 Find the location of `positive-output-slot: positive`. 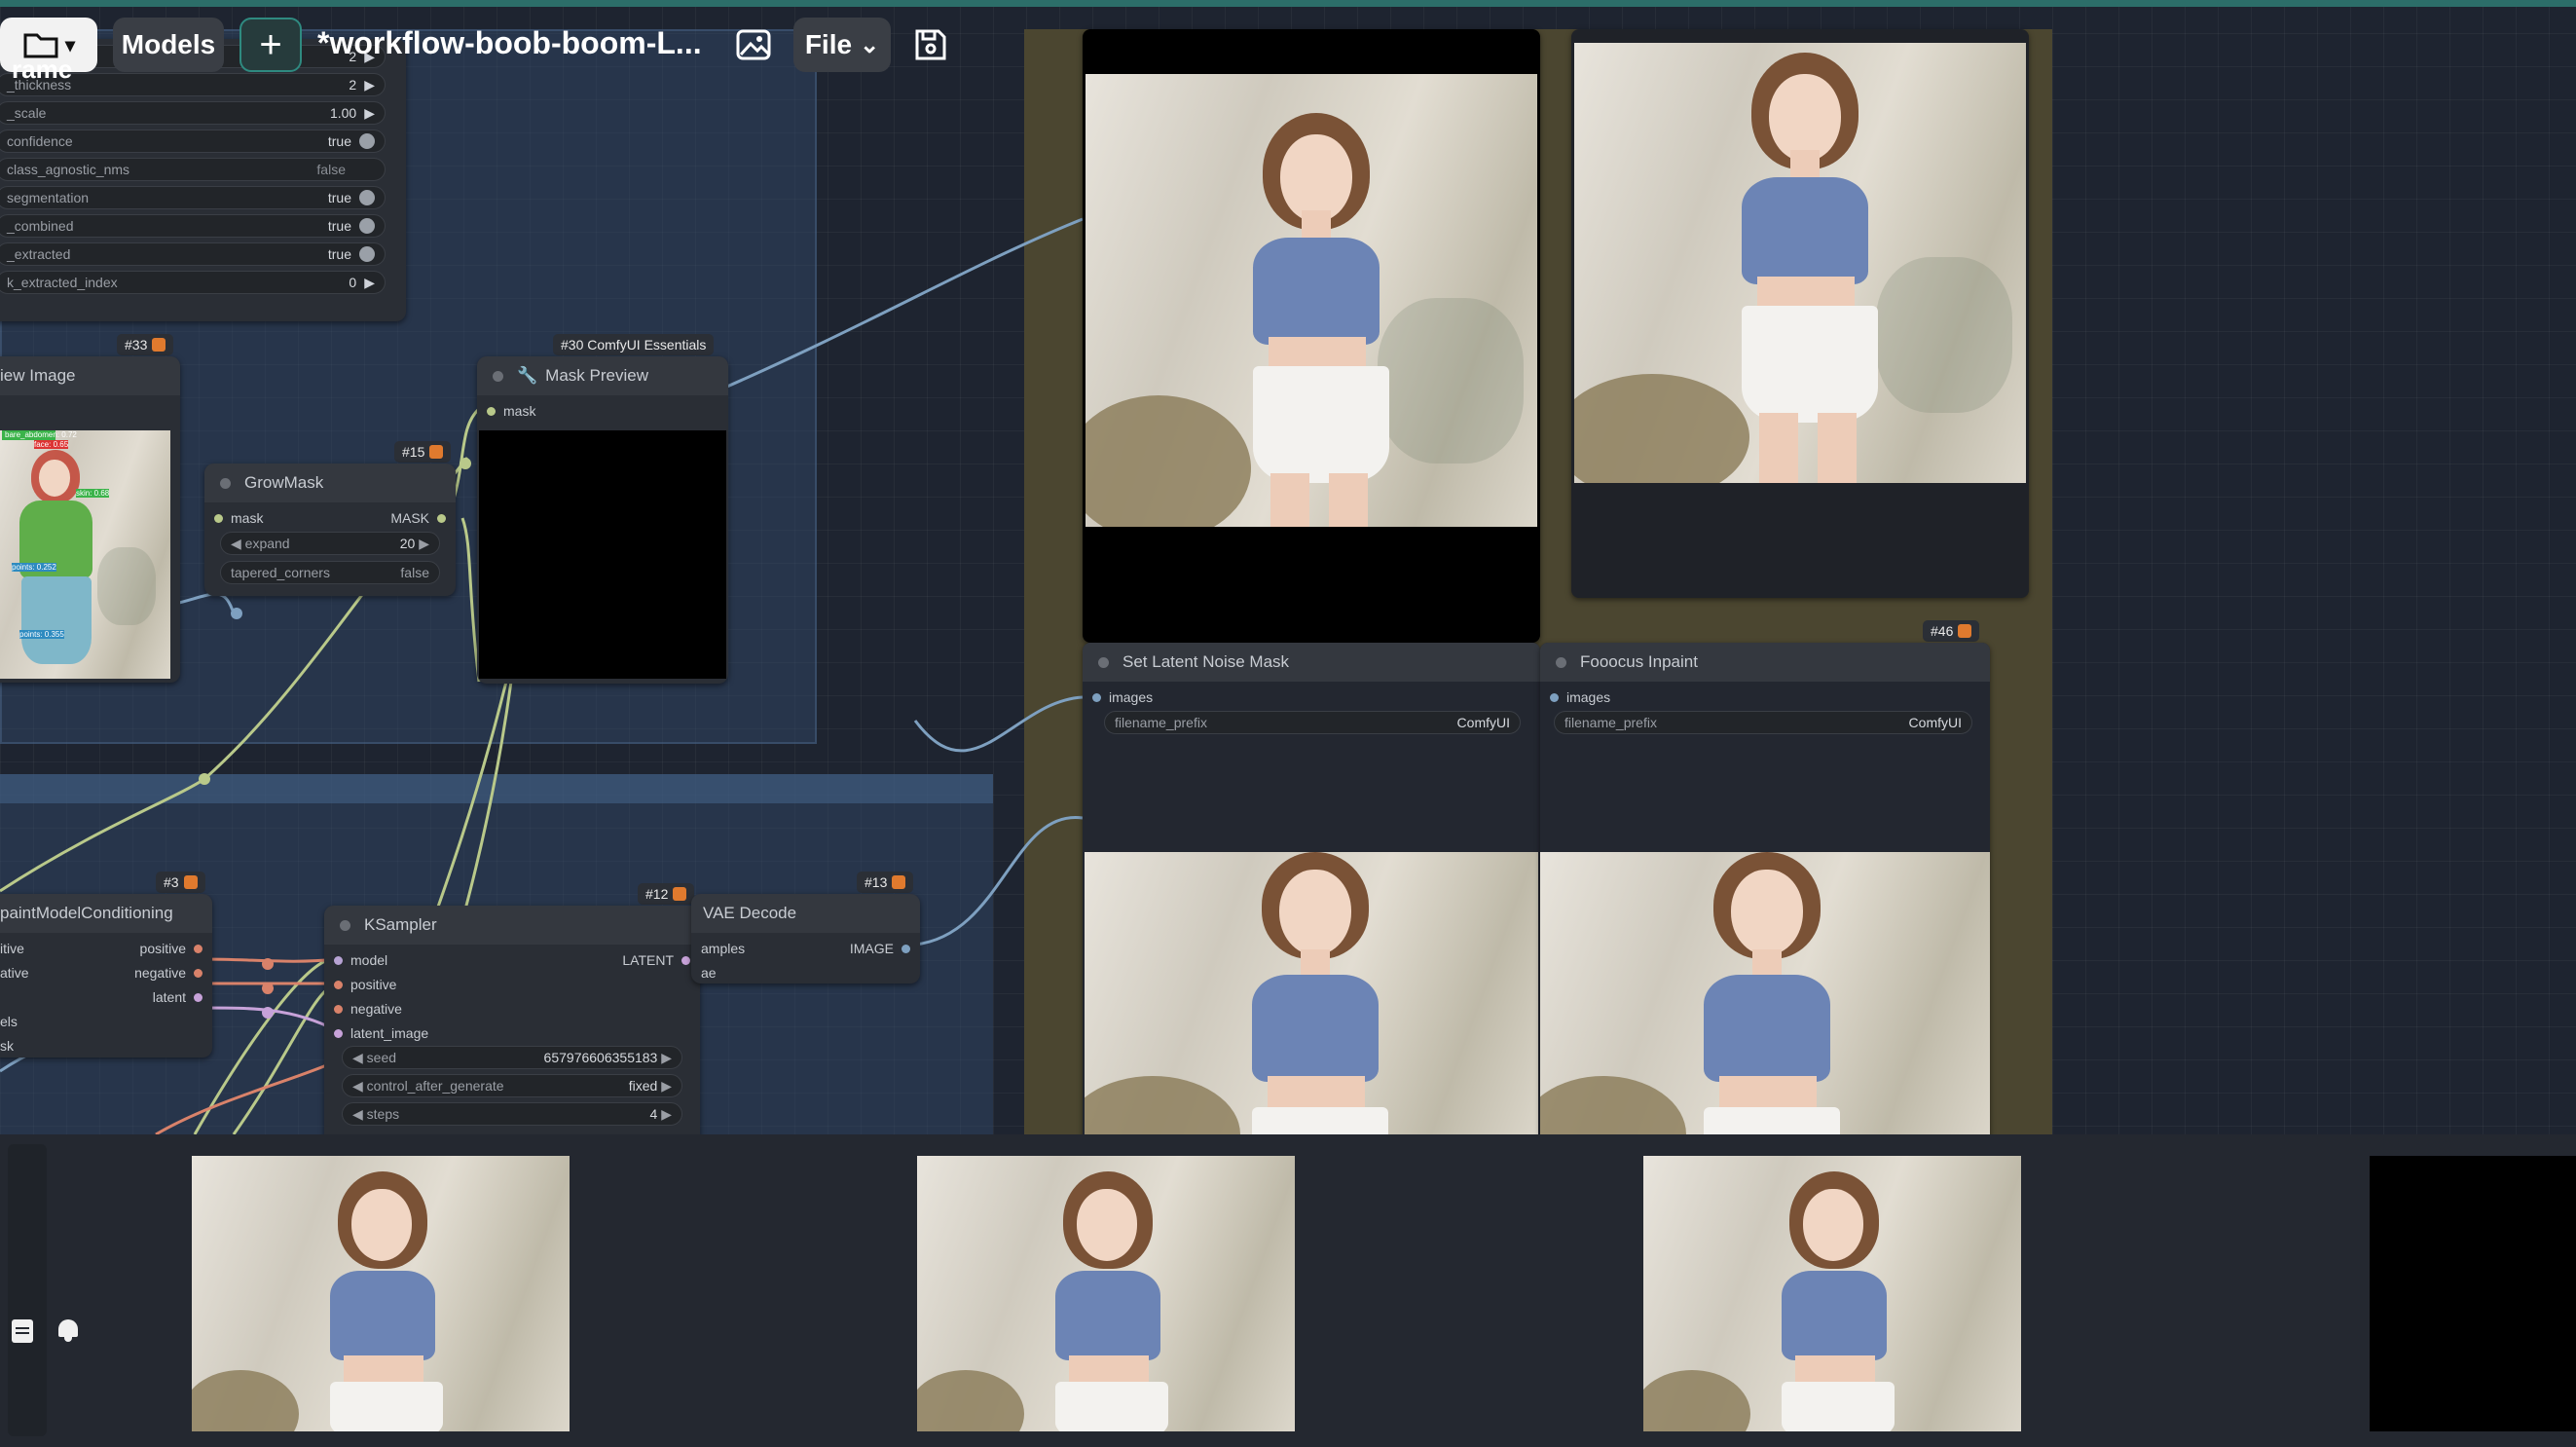

positive-output-slot: positive is located at coordinates (171, 948).